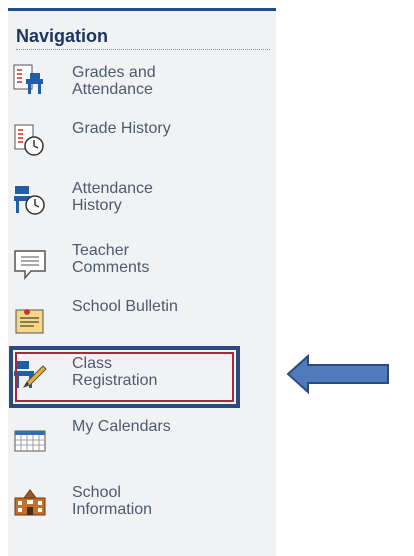 Image resolution: width=414 pixels, height=556 pixels. I want to click on nav-item-attendance-history: Attendance History, so click(142, 201).